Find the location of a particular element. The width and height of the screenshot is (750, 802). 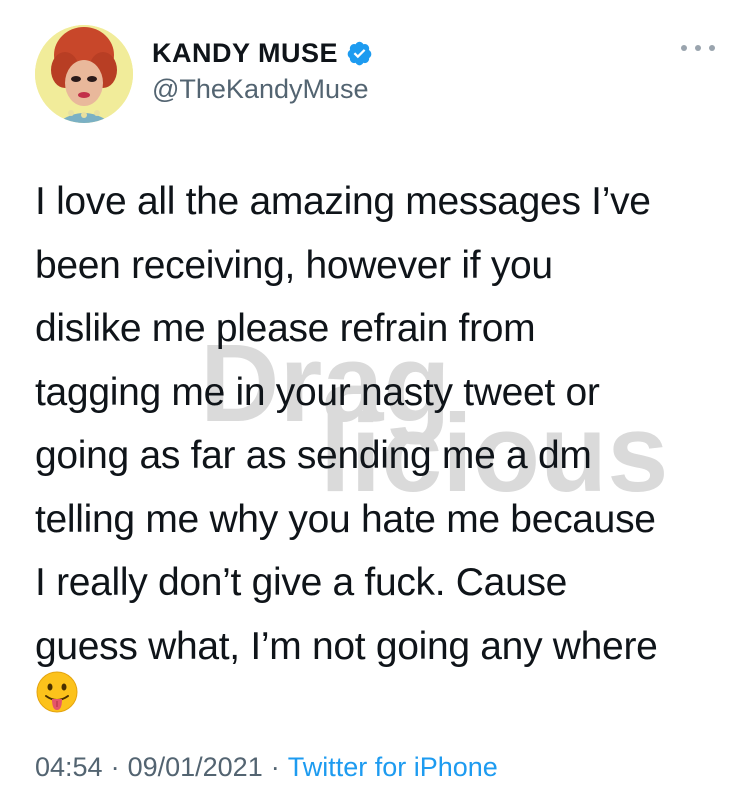

verified-badge-icon is located at coordinates (359, 53).